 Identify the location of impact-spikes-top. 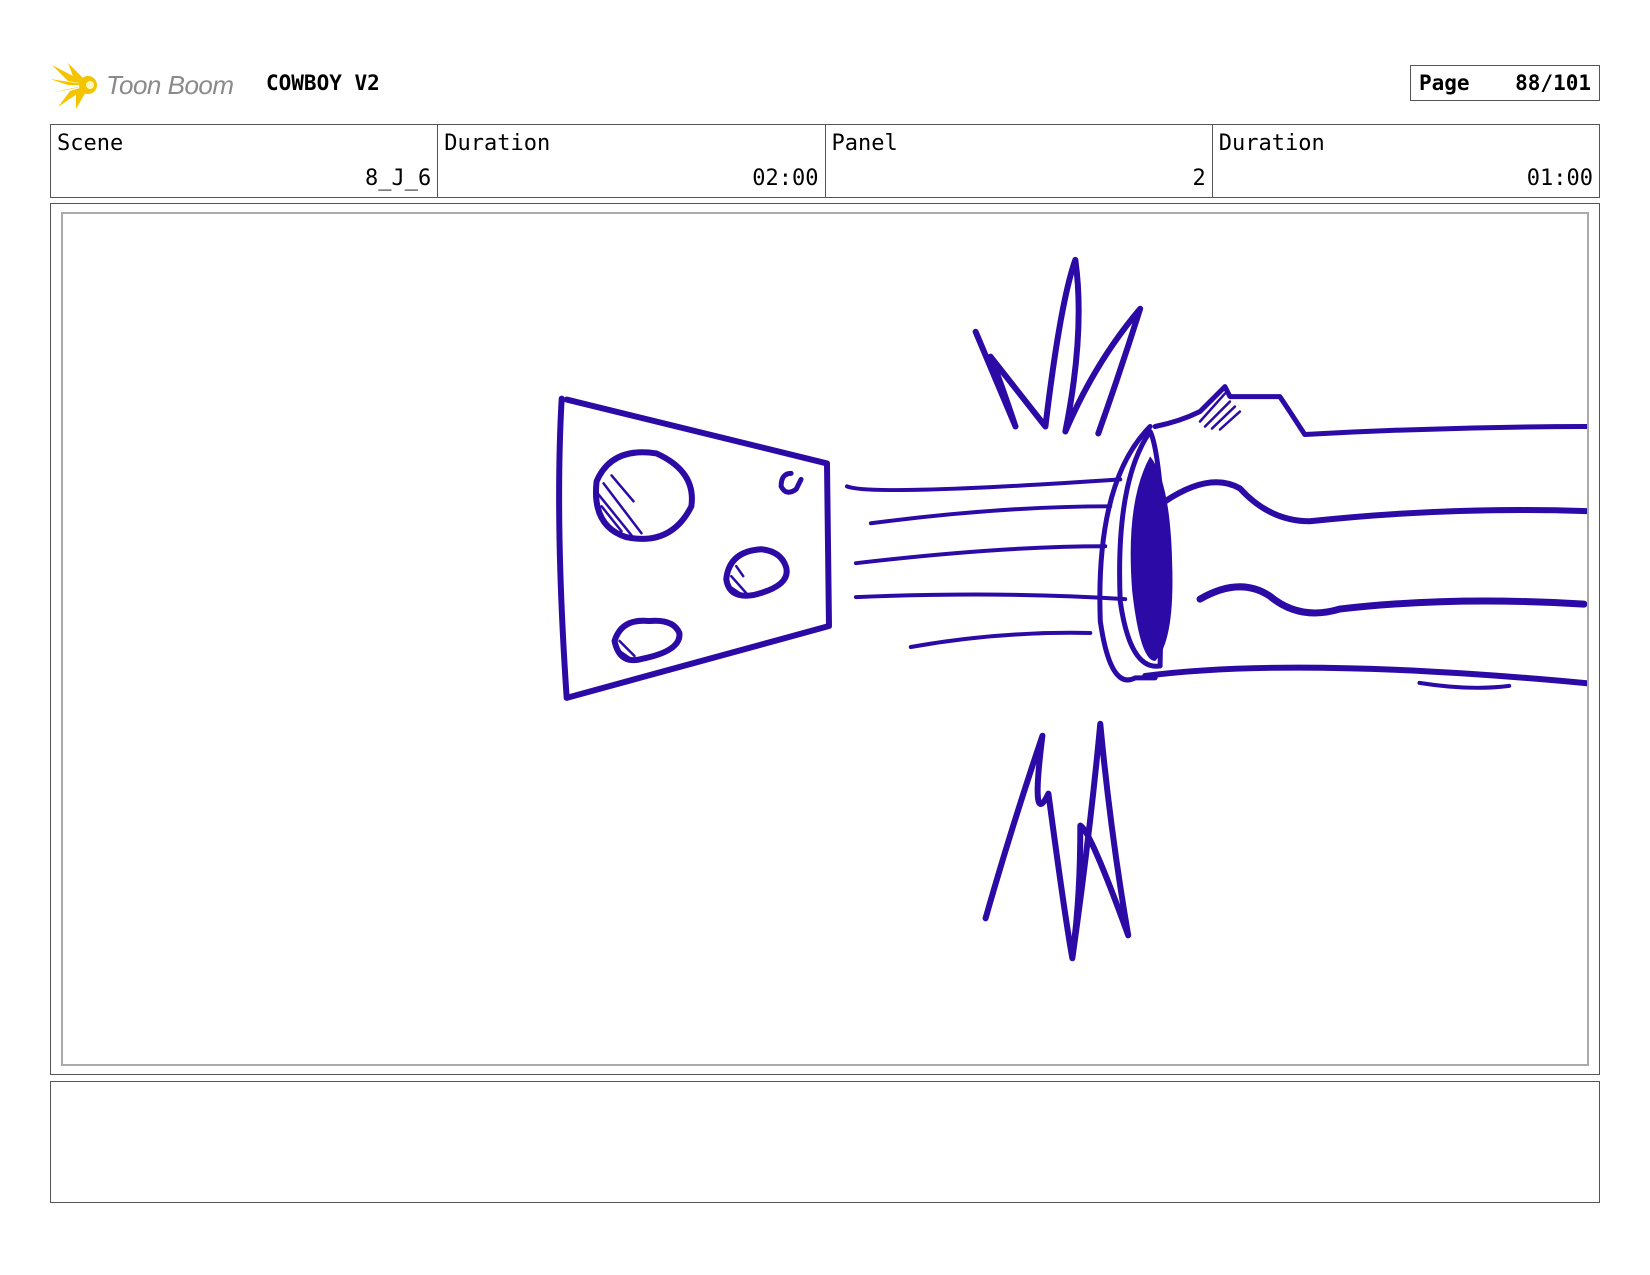
(1058, 346).